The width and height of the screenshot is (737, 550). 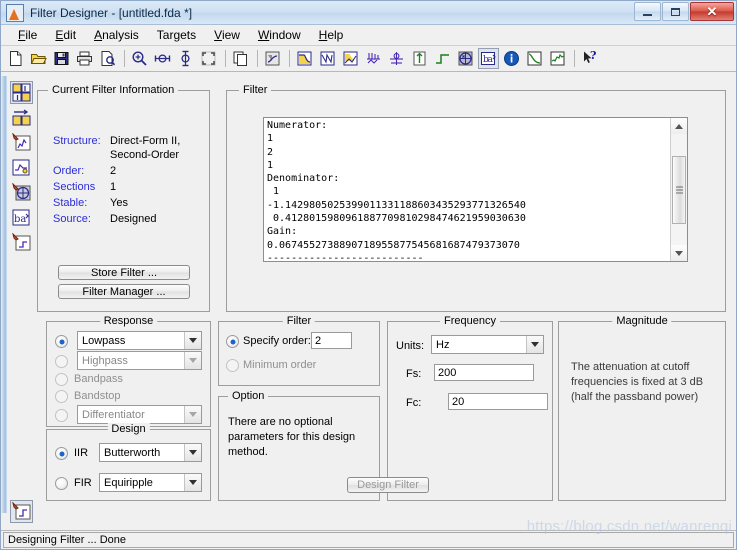 What do you see at coordinates (487, 344) in the screenshot?
I see `units-select: Hz` at bounding box center [487, 344].